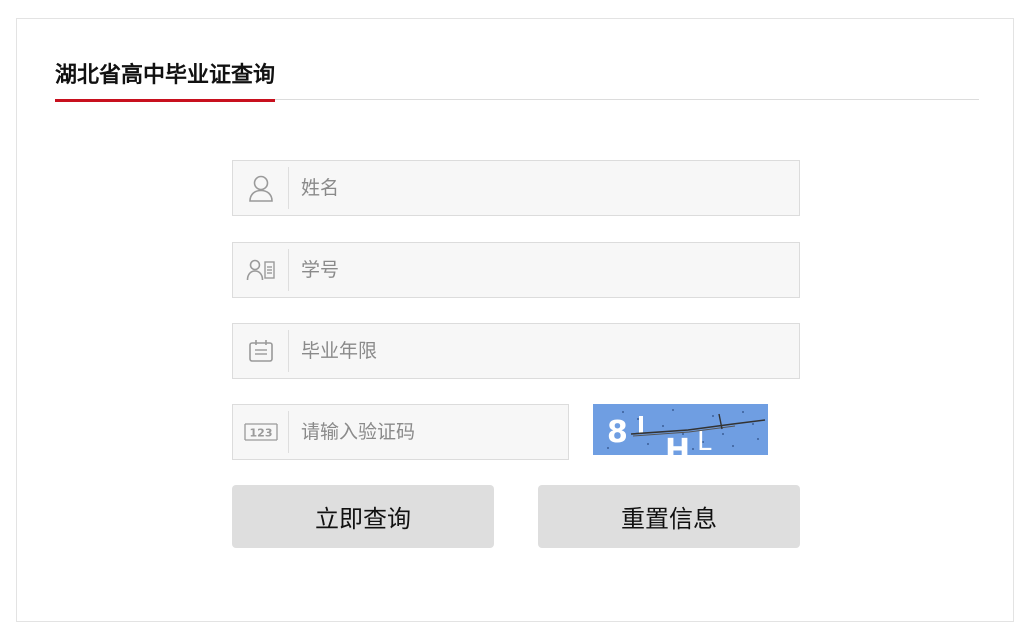 This screenshot has height=643, width=1034. Describe the element at coordinates (261, 351) in the screenshot. I see `calendar-icon` at that location.